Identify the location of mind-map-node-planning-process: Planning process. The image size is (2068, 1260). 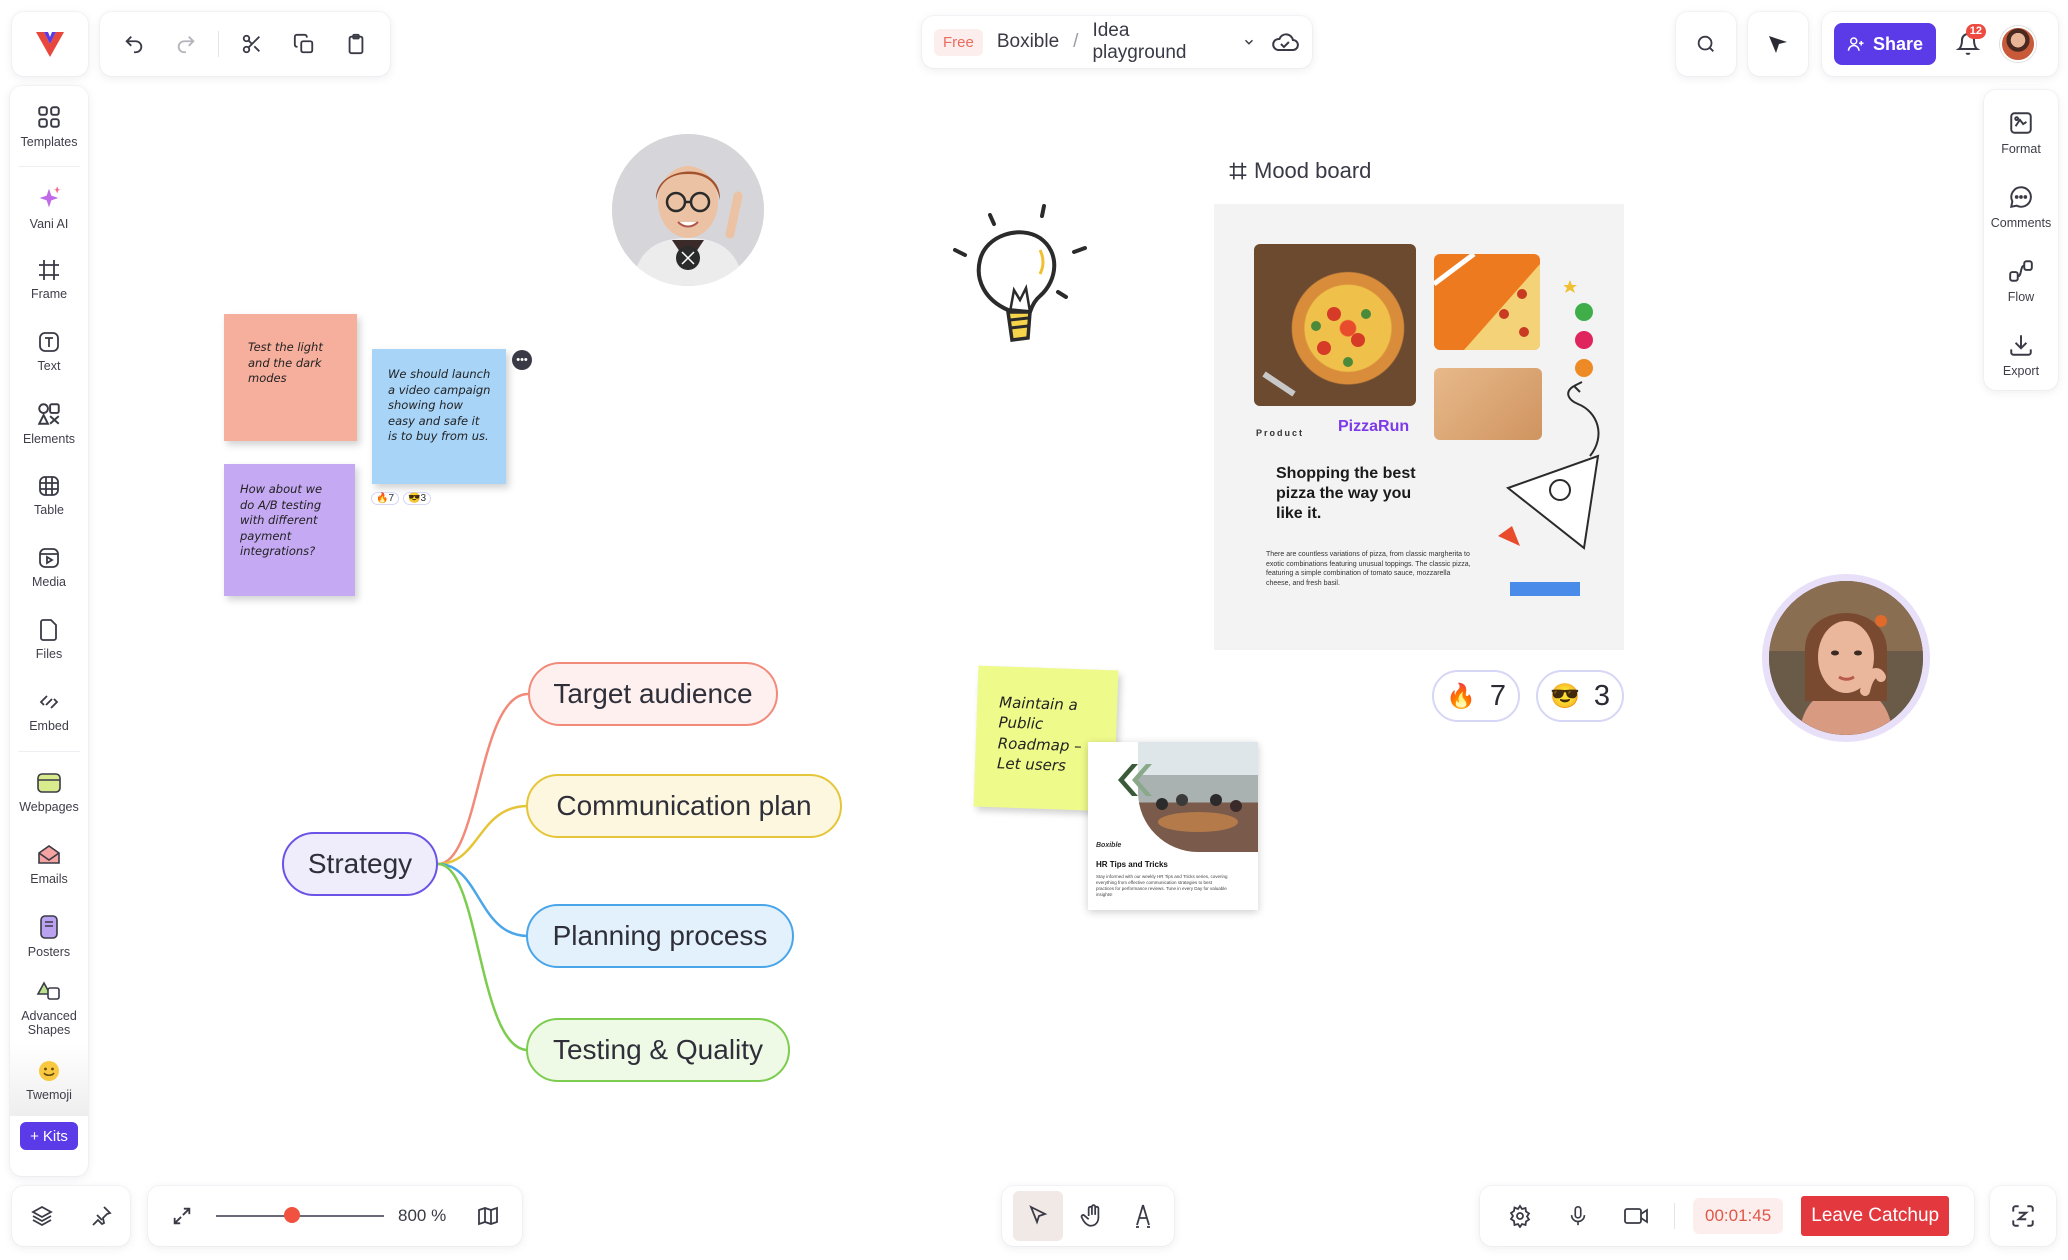
(660, 936).